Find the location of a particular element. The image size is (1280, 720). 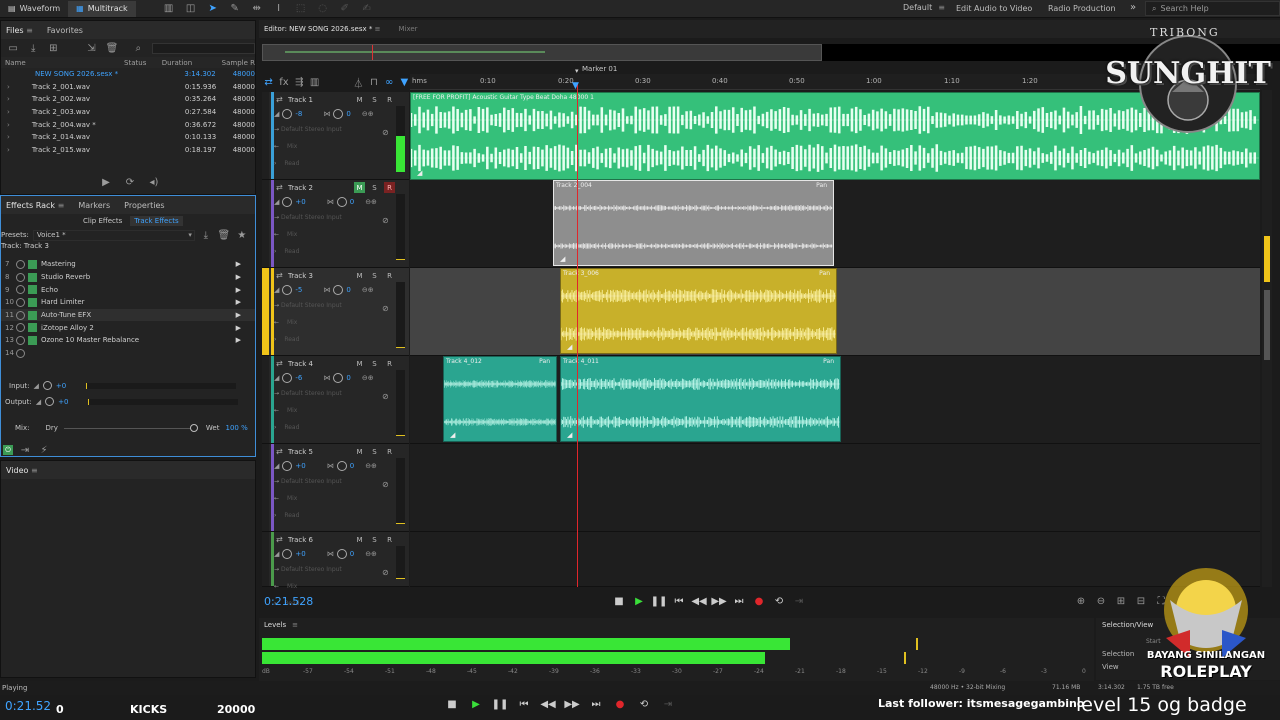

vertical-scrollbar is located at coordinates (1267, 338).